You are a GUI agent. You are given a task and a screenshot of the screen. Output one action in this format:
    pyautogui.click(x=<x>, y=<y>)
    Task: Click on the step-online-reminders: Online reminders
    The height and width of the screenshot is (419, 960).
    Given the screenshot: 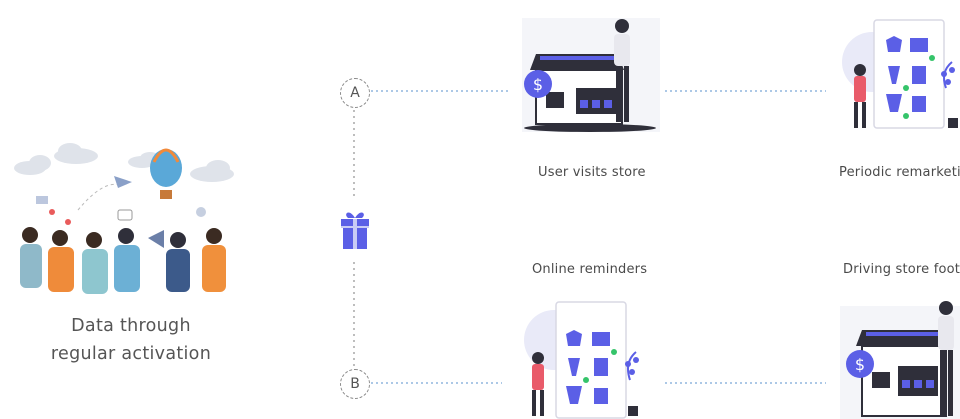 What is the action you would take?
    pyautogui.click(x=590, y=269)
    